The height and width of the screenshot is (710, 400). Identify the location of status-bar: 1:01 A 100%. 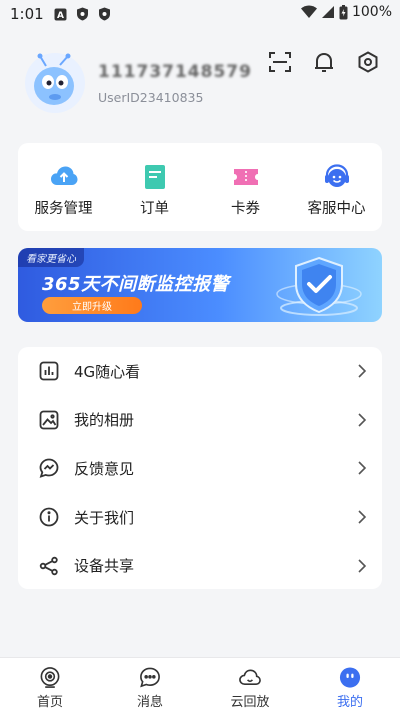
(200, 14).